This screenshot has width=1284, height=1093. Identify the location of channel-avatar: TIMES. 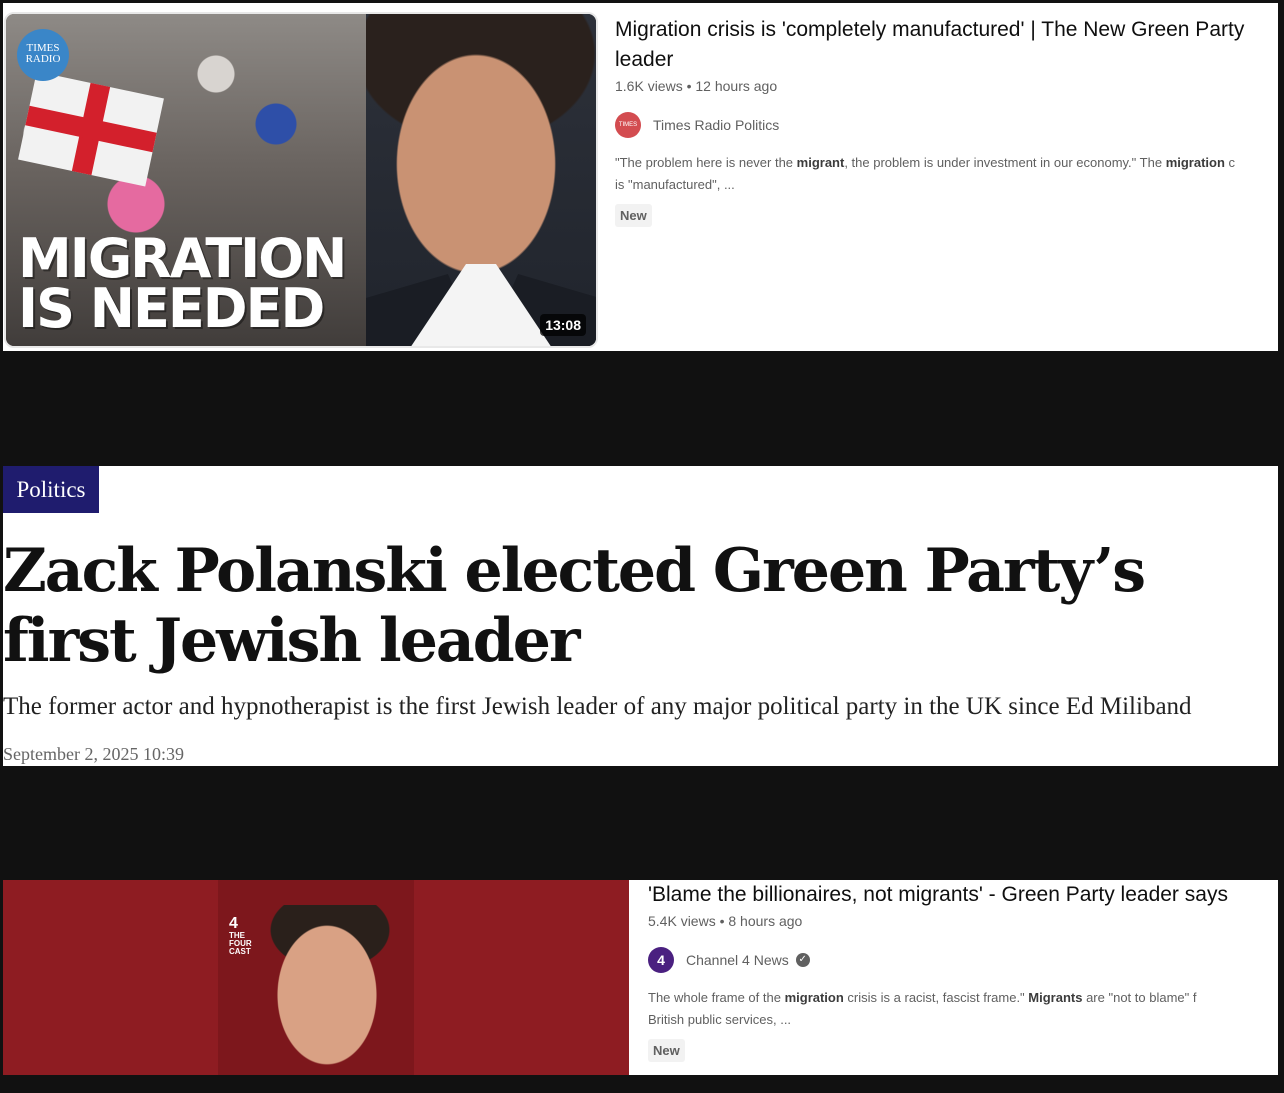
(628, 125).